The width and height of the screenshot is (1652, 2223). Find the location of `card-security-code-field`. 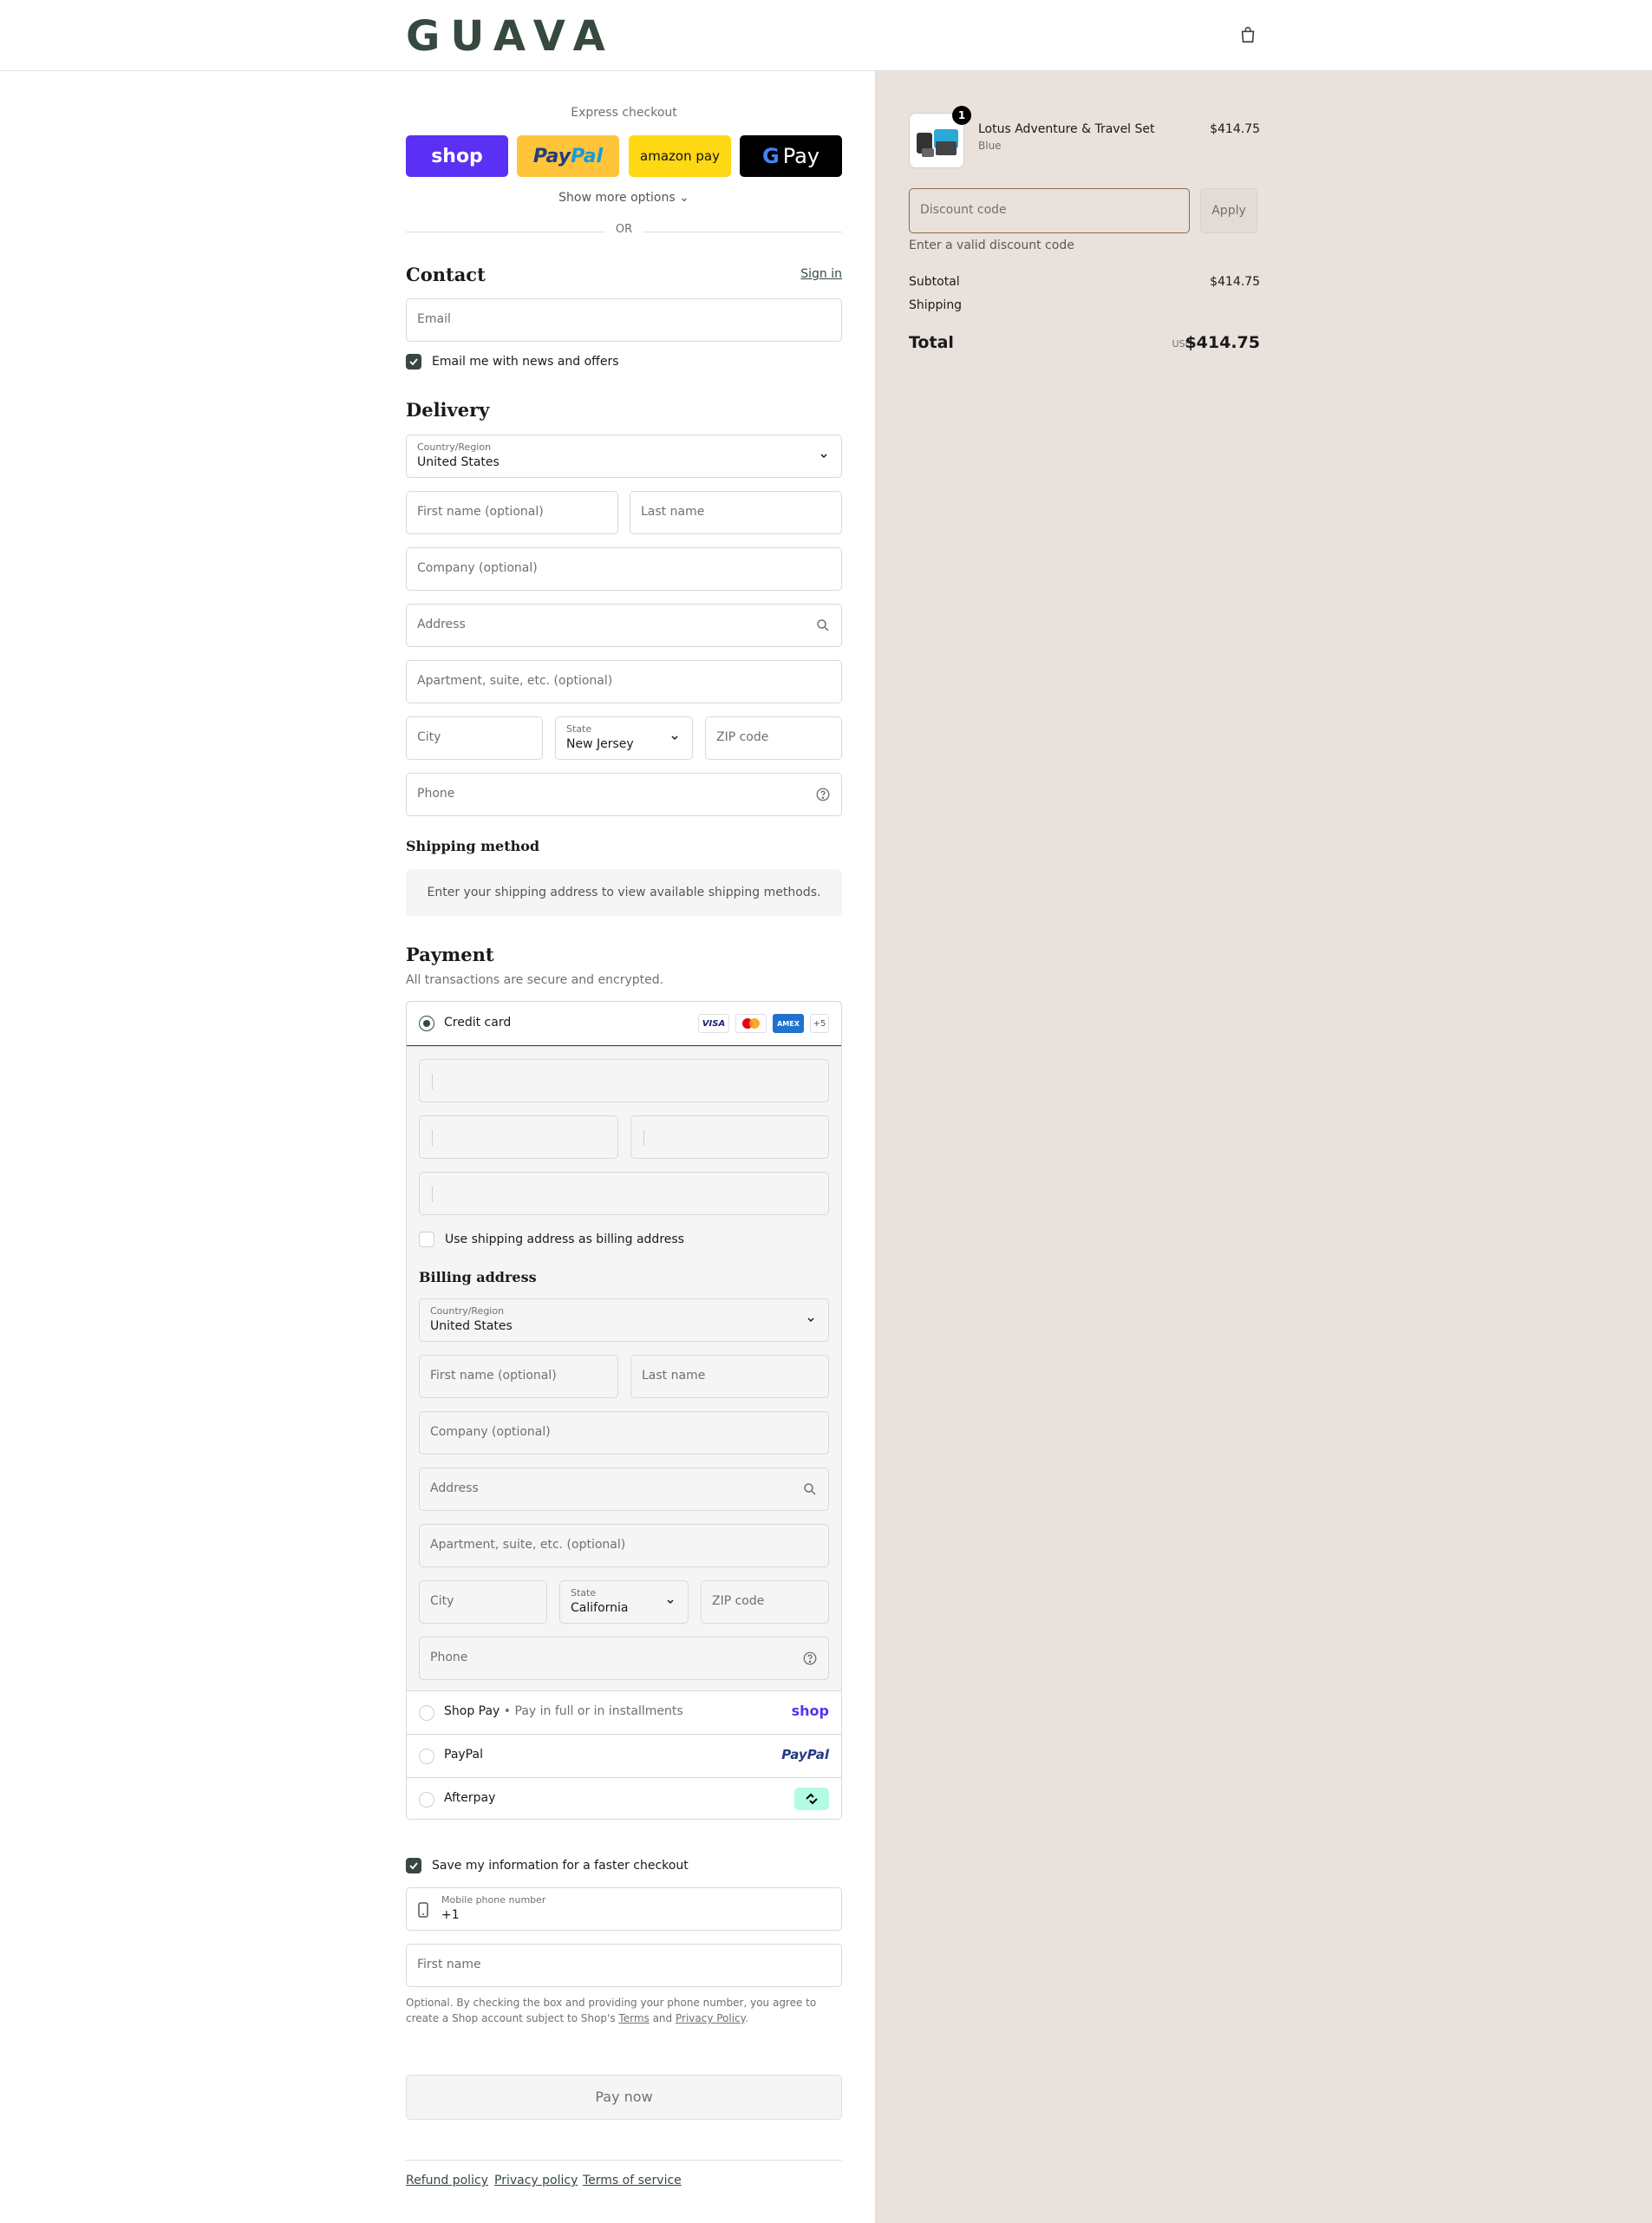

card-security-code-field is located at coordinates (730, 1137).